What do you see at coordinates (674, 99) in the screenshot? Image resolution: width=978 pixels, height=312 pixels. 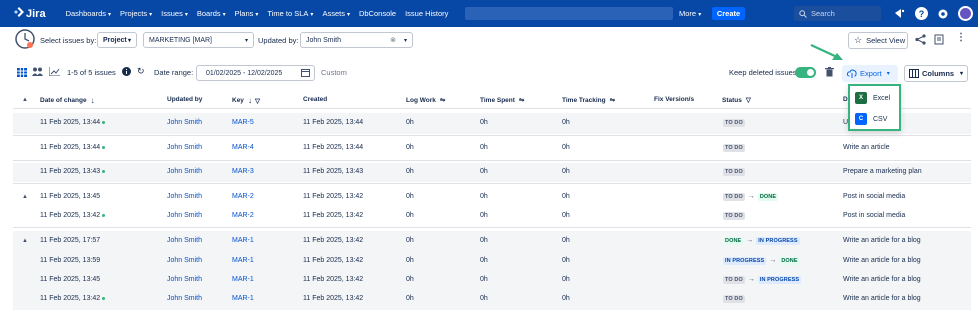 I see `col-fix-versions: Fix Version/s` at bounding box center [674, 99].